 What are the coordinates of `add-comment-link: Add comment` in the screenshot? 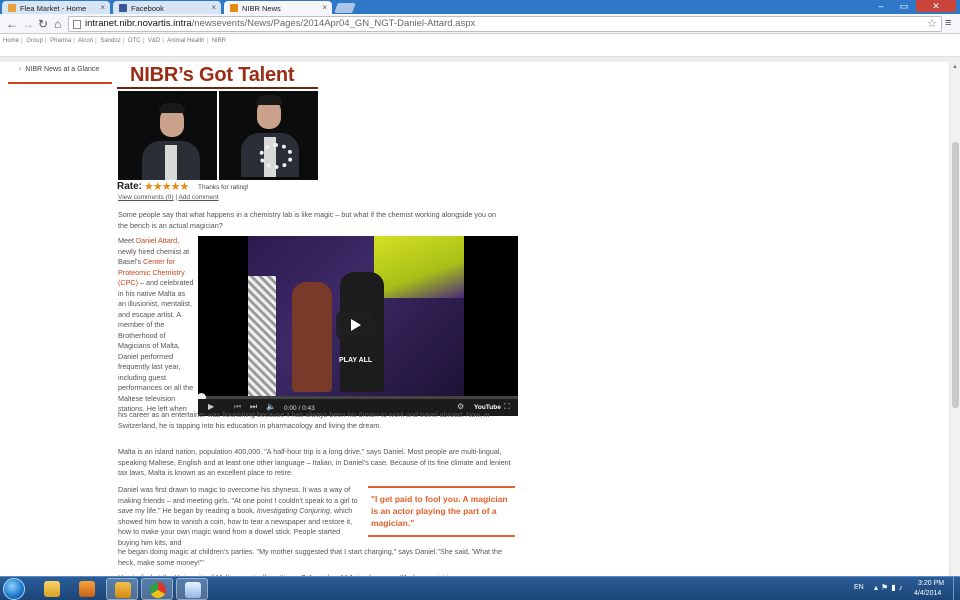 It's located at (198, 197).